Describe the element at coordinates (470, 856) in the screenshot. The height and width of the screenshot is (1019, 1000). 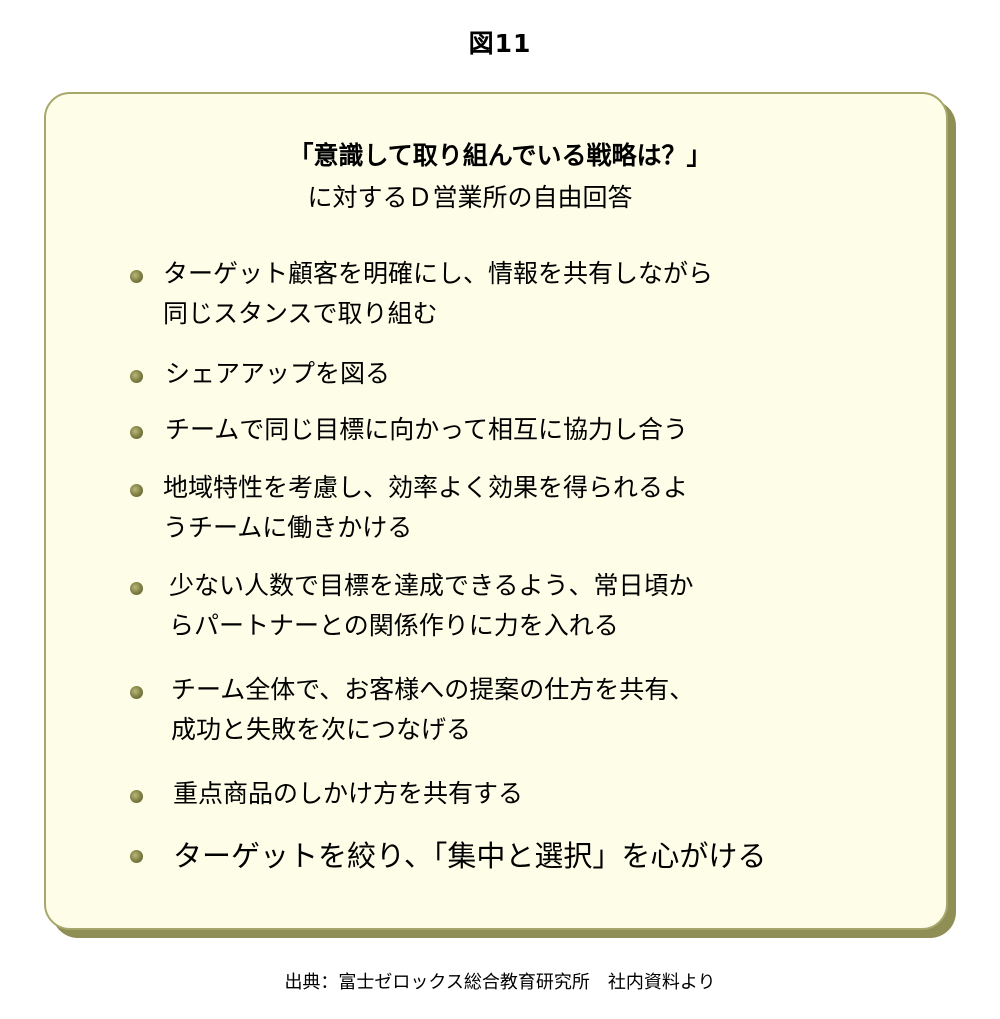
I see `list-item-text: ターゲットを絞り、「集中と選択」を心がける` at that location.